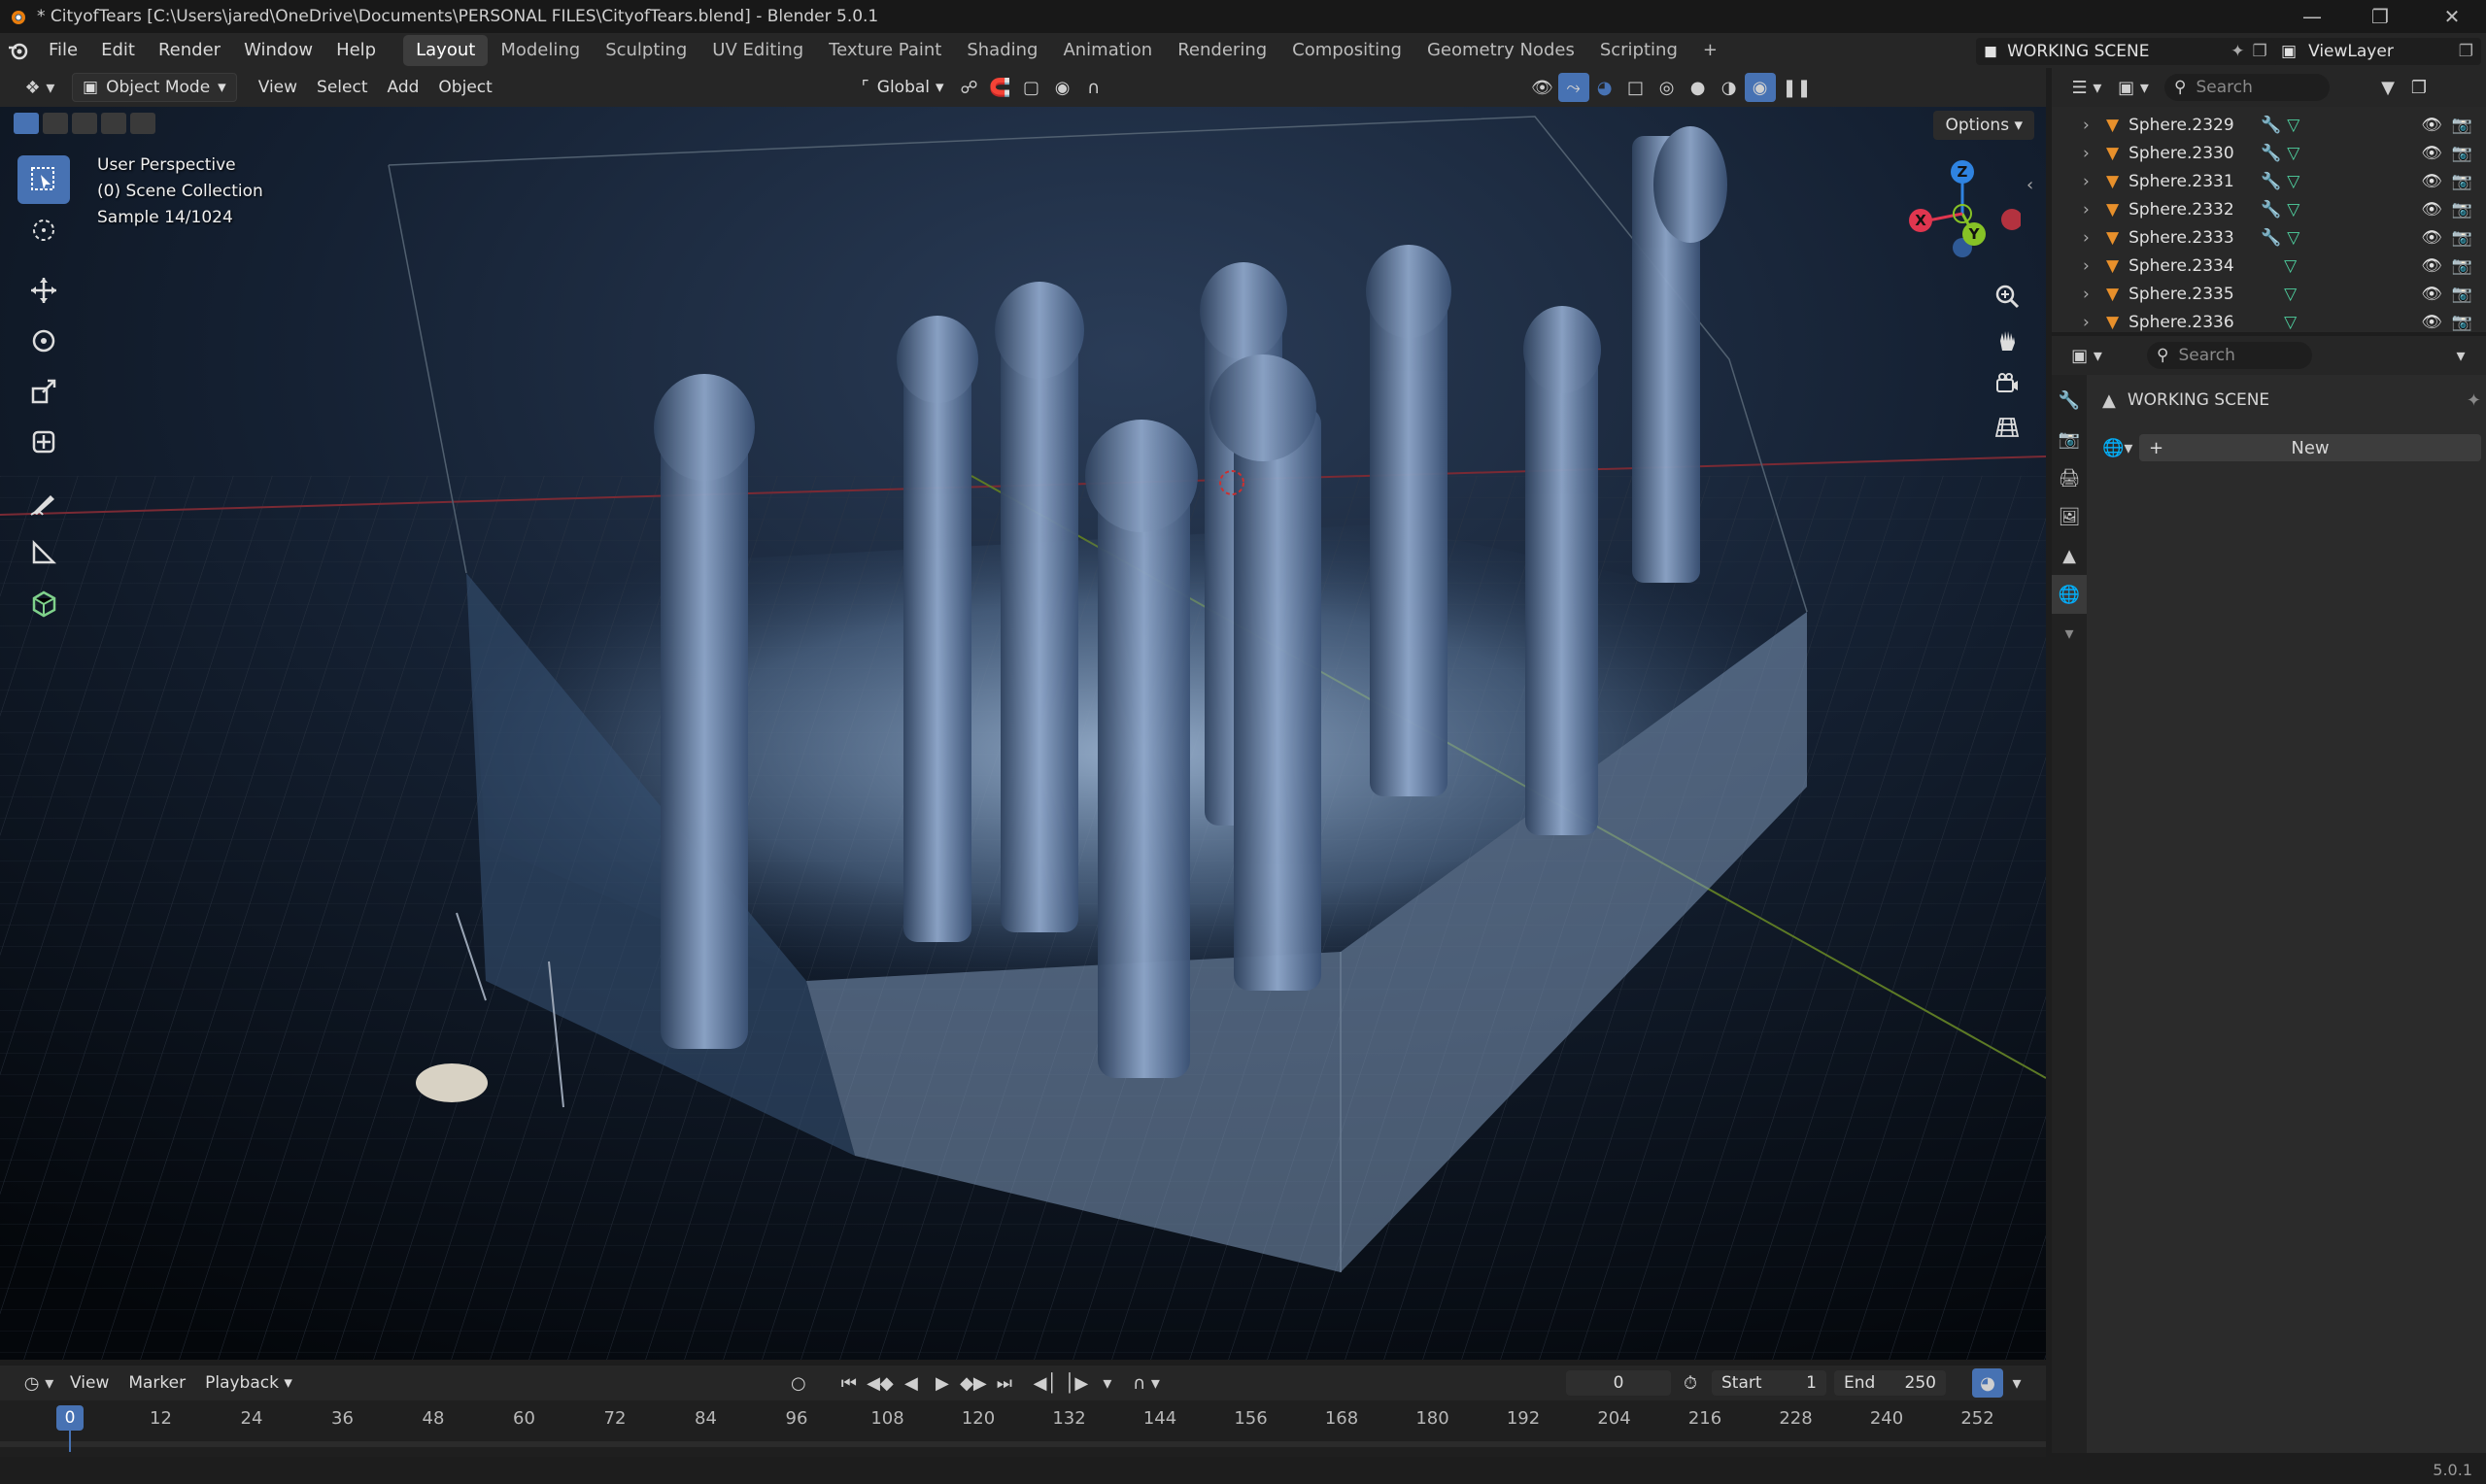  I want to click on rendered-shading-icon: ◉, so click(1760, 88).